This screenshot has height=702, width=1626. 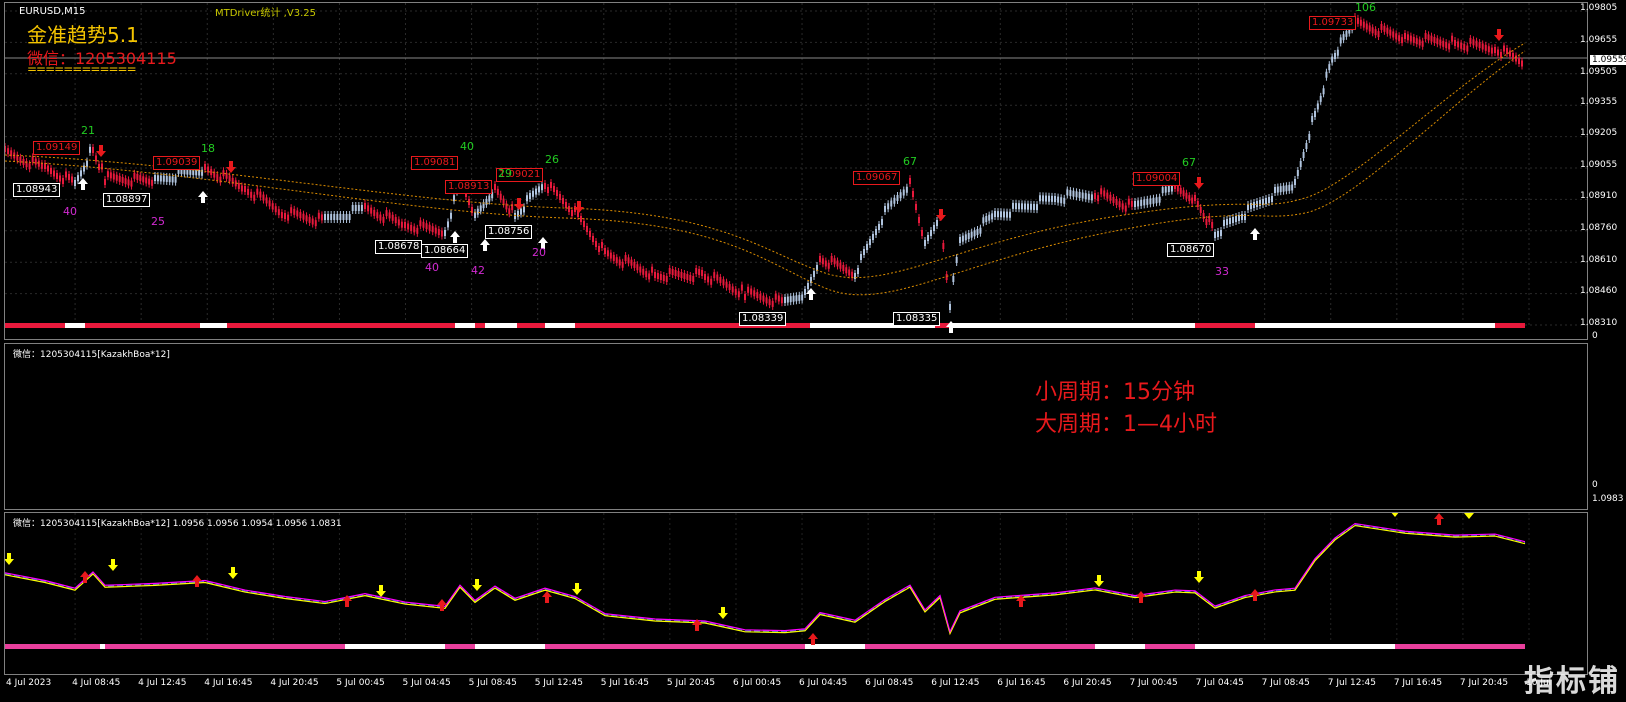 What do you see at coordinates (1087, 683) in the screenshot?
I see `time-tick: 6 Jul 20:45` at bounding box center [1087, 683].